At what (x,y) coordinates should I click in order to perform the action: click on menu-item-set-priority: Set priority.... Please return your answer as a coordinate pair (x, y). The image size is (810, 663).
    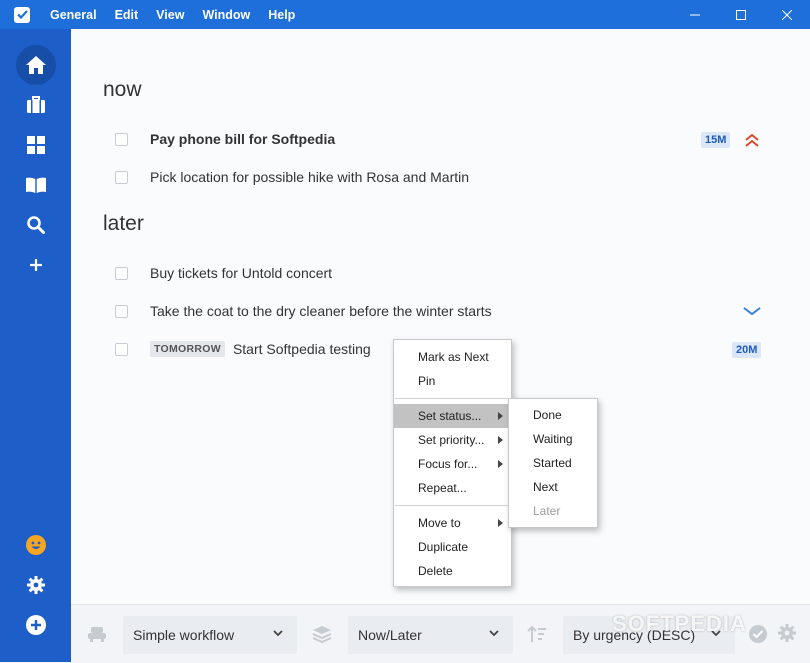
    Looking at the image, I should click on (452, 440).